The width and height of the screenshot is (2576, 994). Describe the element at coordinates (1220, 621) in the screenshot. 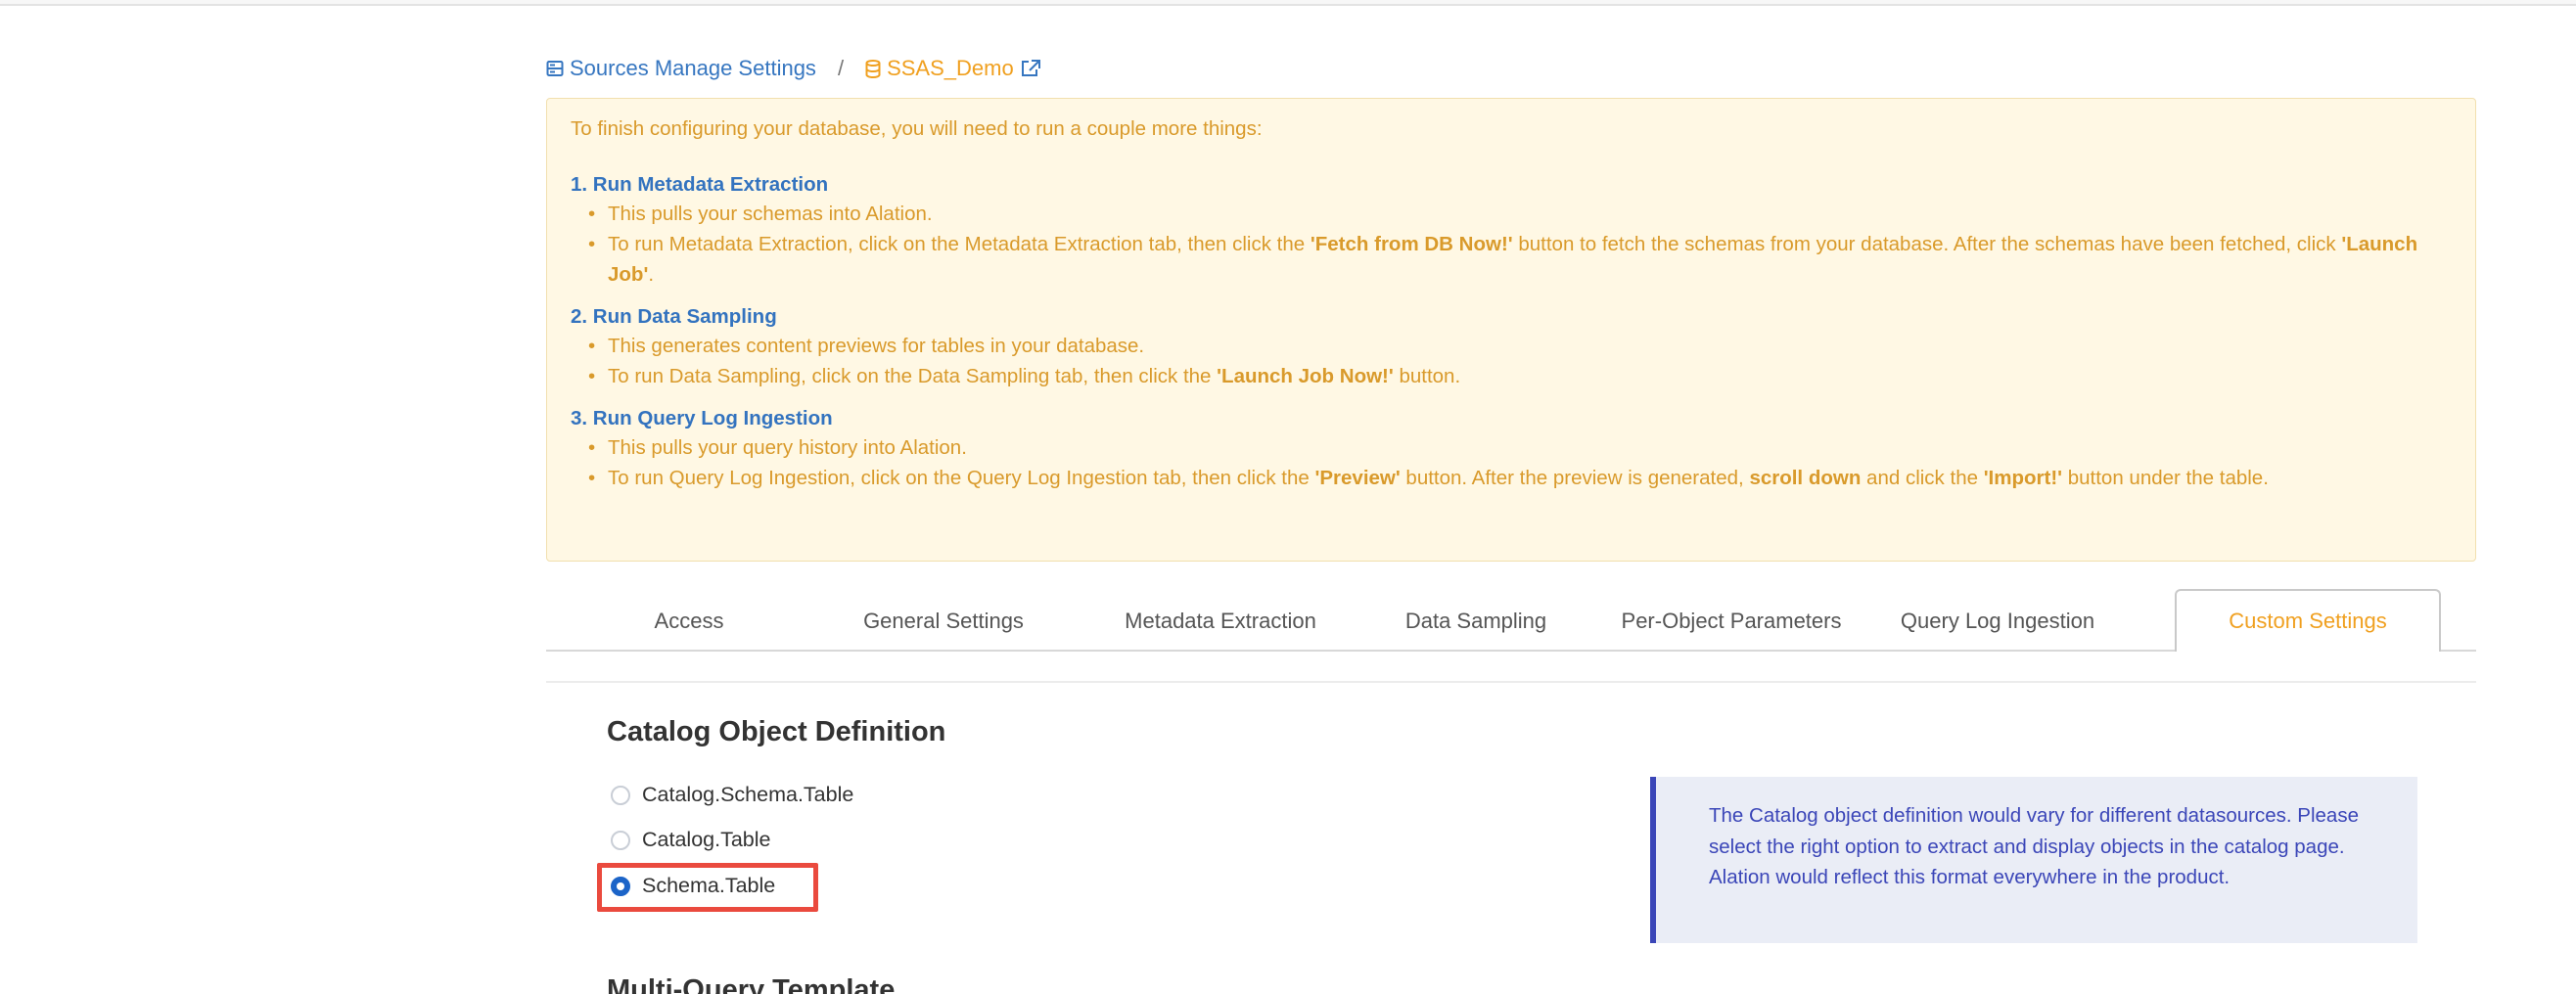

I see `tab-metadata-extraction: Metadata Extraction` at that location.